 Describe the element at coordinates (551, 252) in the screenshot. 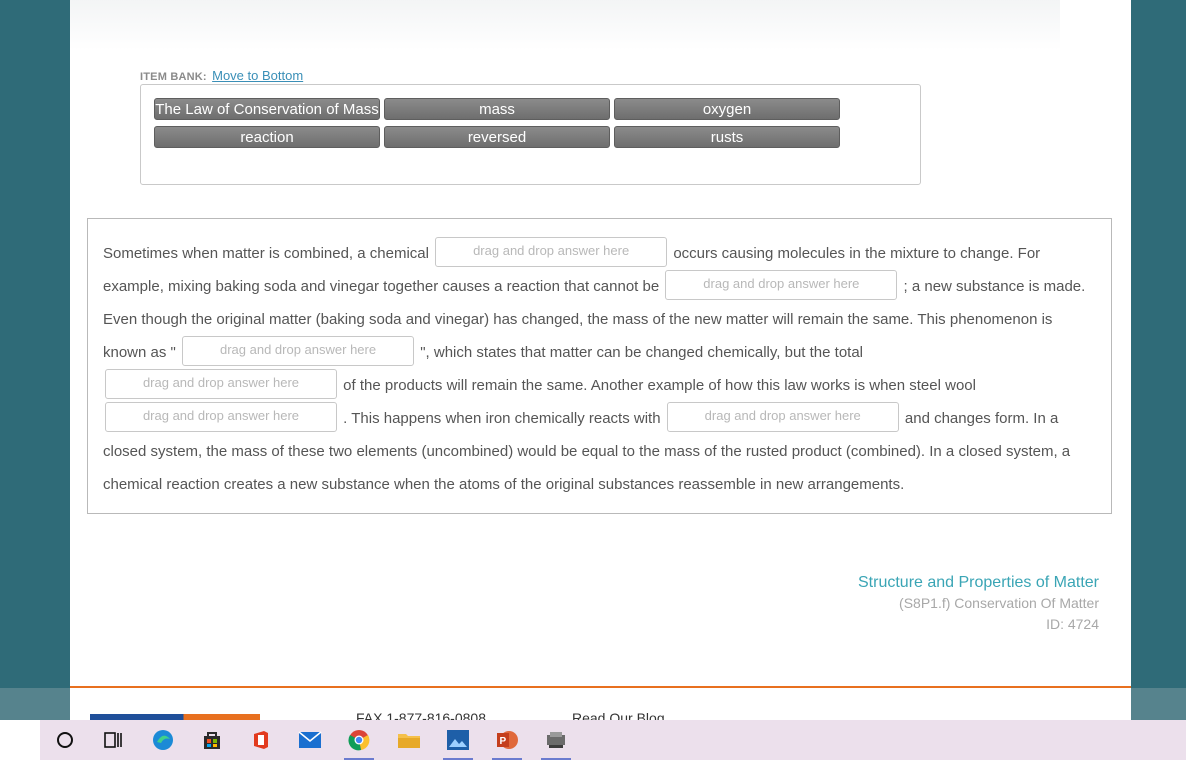

I see `drop-zone-1: drag and drop answer here` at that location.